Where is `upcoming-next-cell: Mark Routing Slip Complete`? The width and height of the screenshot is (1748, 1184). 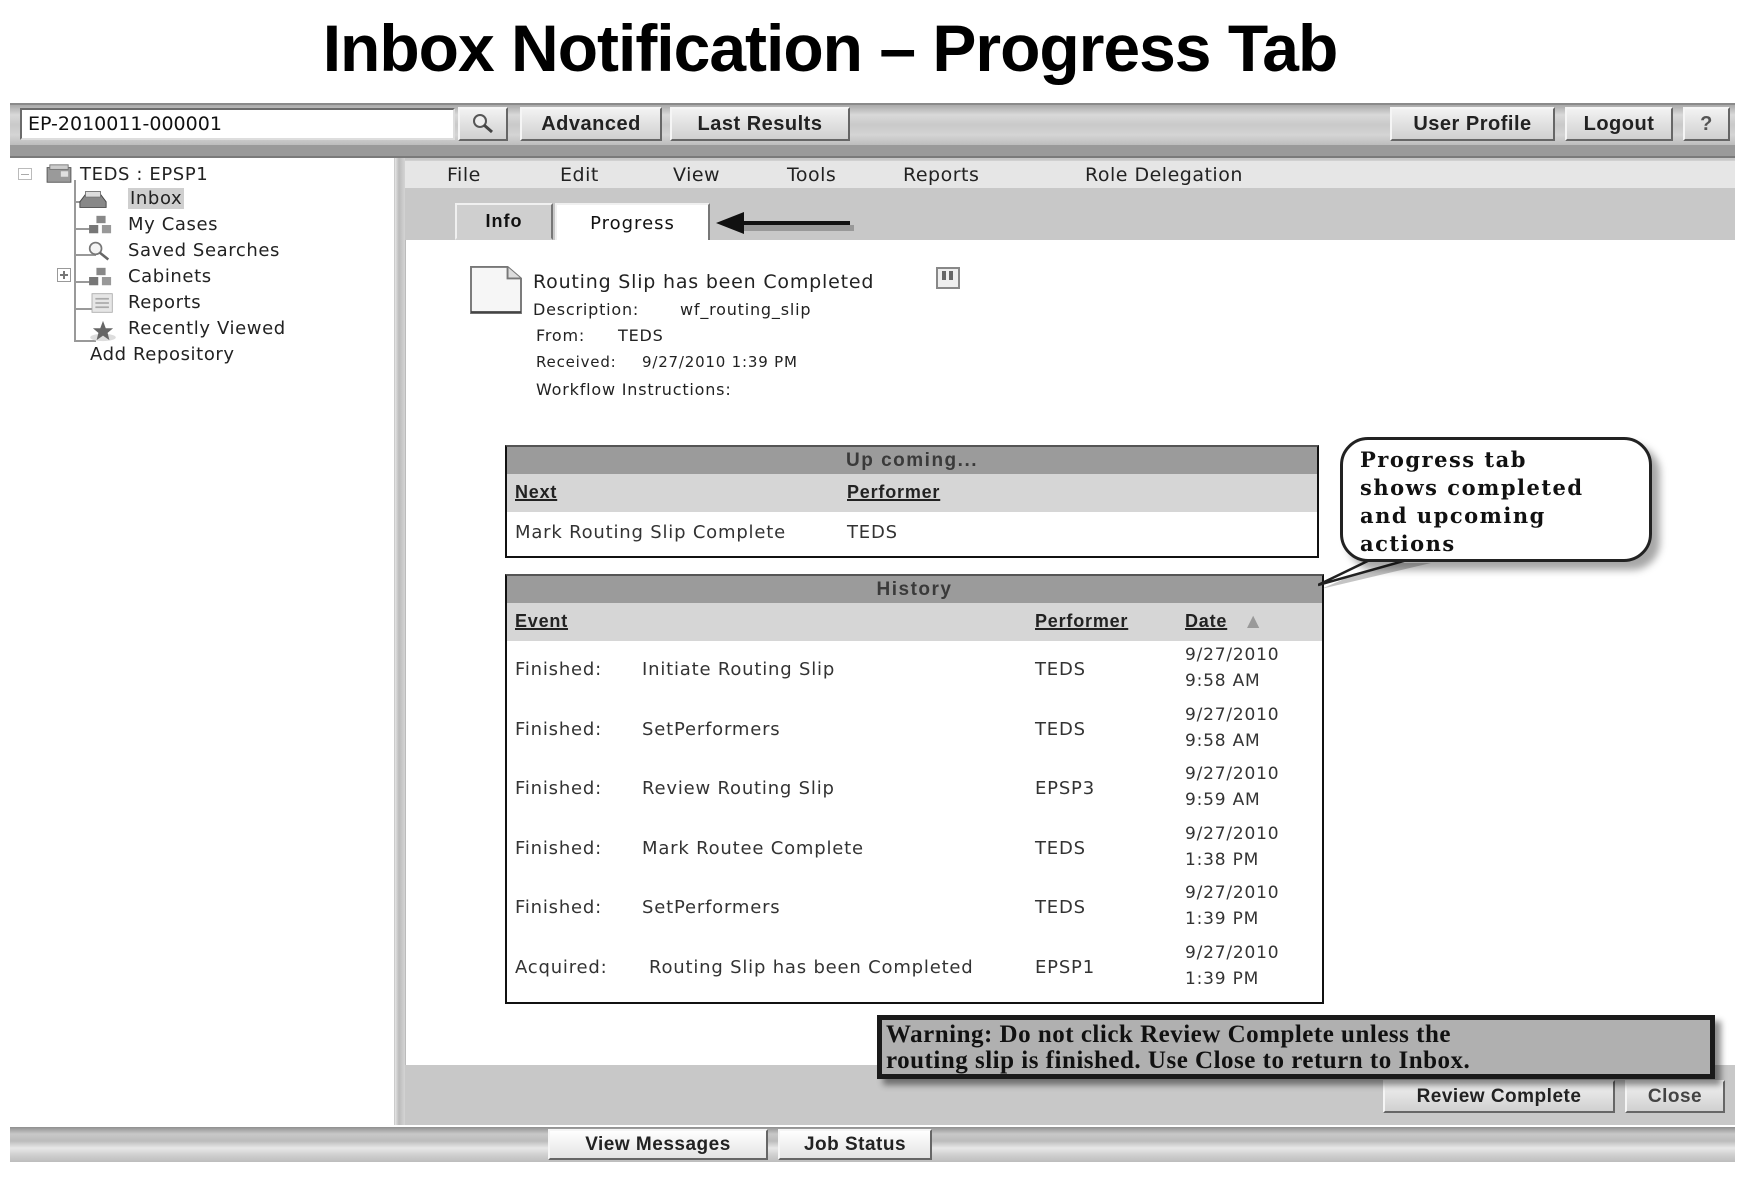
upcoming-next-cell: Mark Routing Slip Complete is located at coordinates (650, 532).